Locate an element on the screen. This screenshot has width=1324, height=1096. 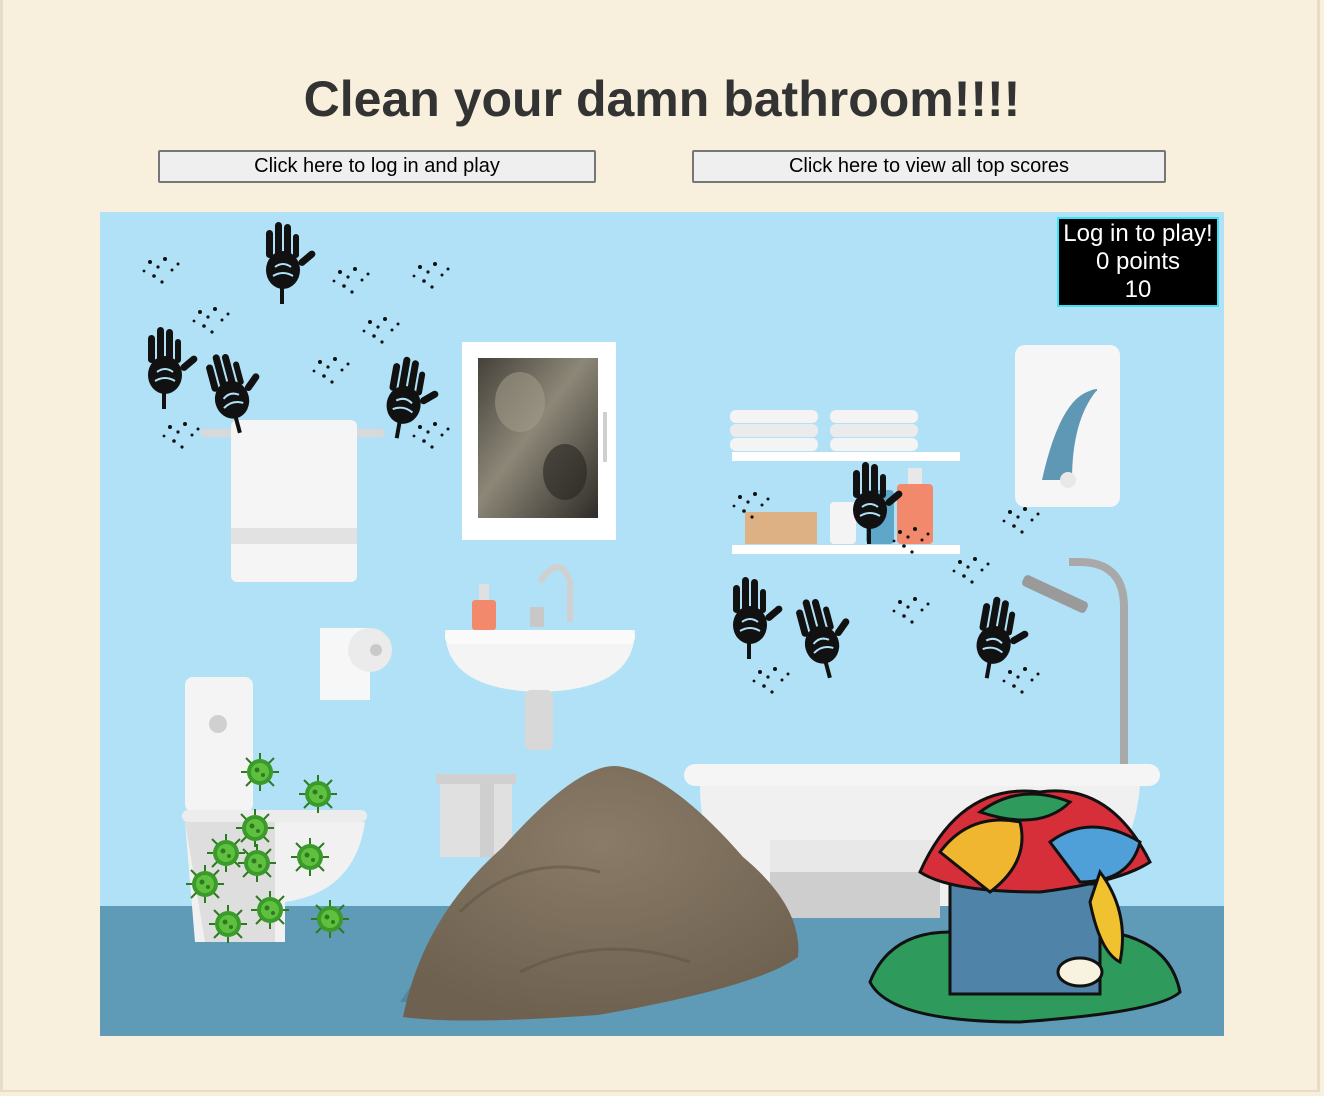
login-status-text: Log in to play! is located at coordinates (1138, 233).